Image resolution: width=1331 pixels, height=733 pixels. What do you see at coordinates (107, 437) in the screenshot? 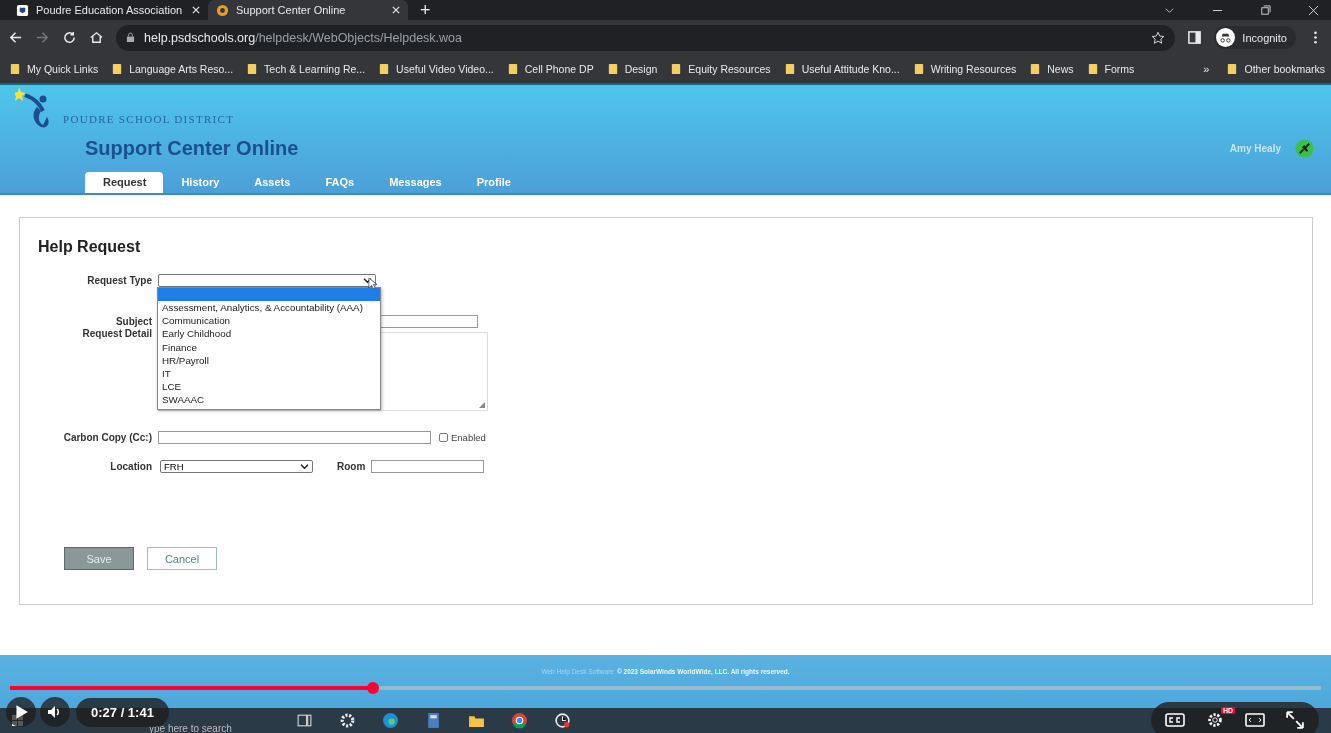
I see `field-label: Carbon Copy (Cc:)` at bounding box center [107, 437].